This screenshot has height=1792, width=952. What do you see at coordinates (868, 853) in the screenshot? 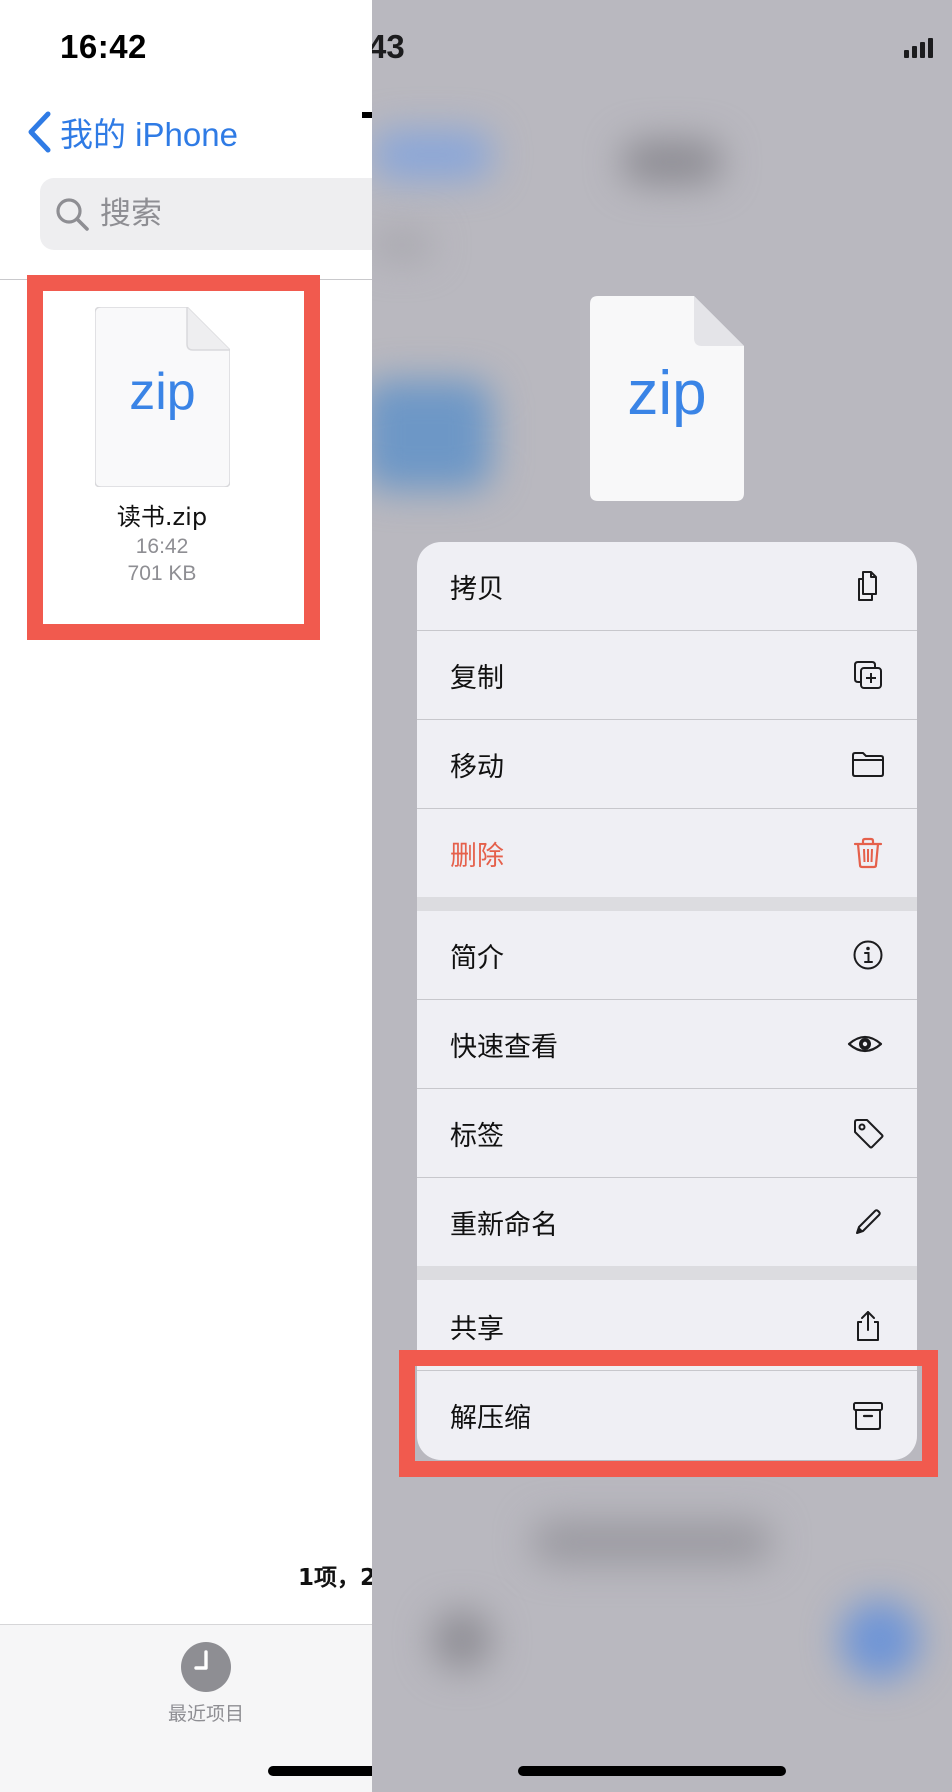
I see `trash-icon` at bounding box center [868, 853].